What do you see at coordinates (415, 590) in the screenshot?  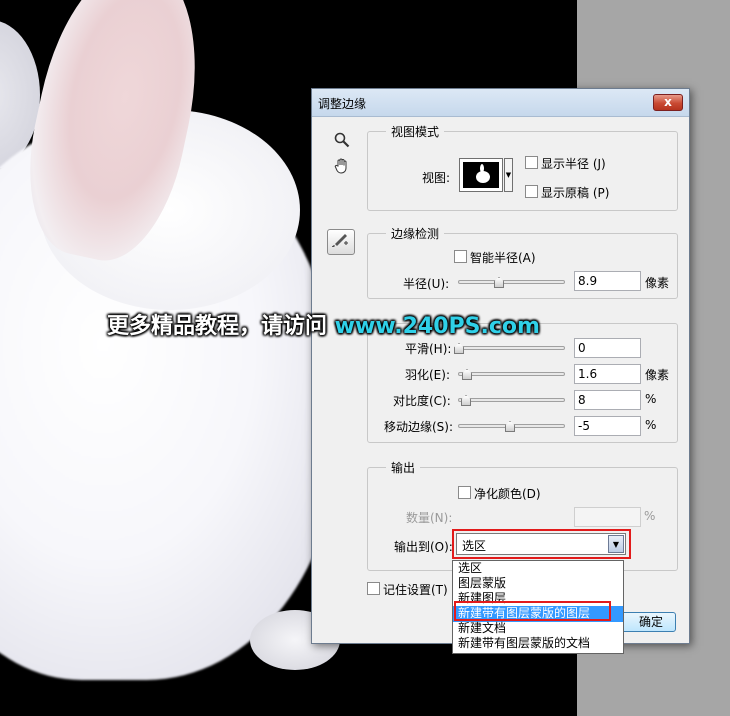 I see `remember-settings-label: 记住设置(T)` at bounding box center [415, 590].